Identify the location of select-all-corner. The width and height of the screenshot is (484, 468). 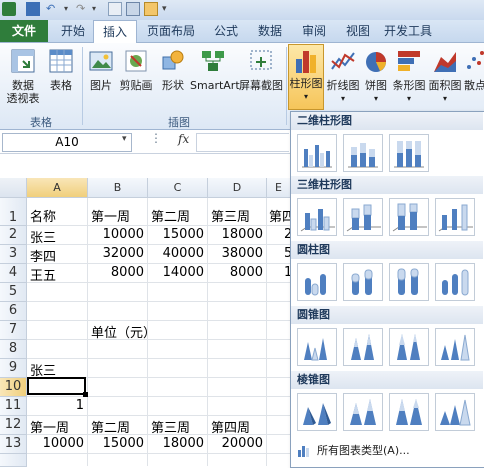
(13, 188).